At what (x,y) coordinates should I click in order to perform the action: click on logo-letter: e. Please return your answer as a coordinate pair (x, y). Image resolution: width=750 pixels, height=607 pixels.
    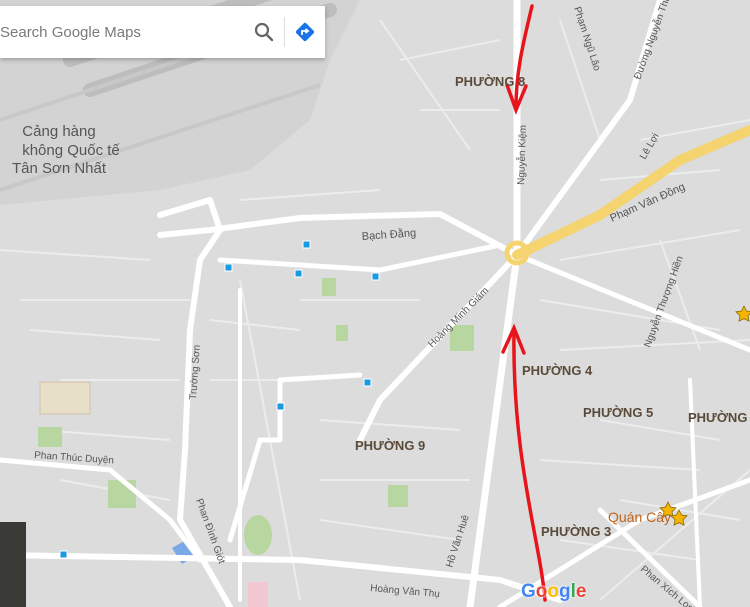
    Looking at the image, I should click on (581, 591).